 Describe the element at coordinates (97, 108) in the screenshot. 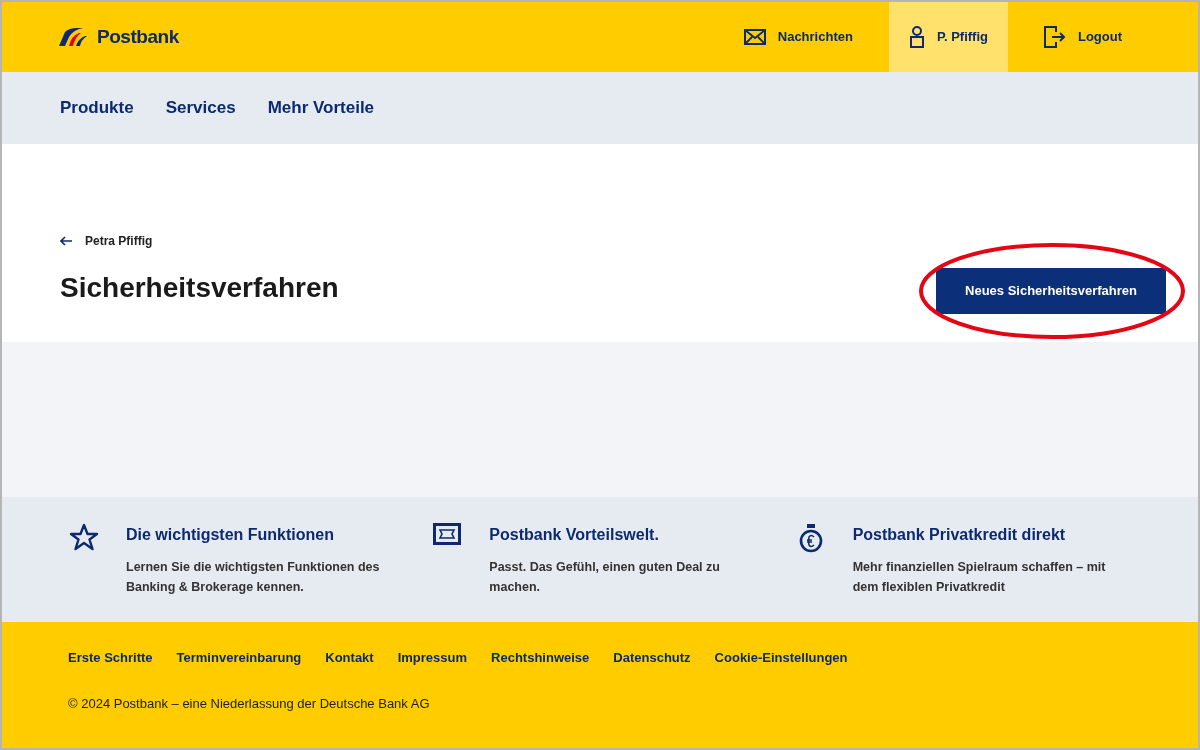

I see `nav-link: Produkte` at that location.